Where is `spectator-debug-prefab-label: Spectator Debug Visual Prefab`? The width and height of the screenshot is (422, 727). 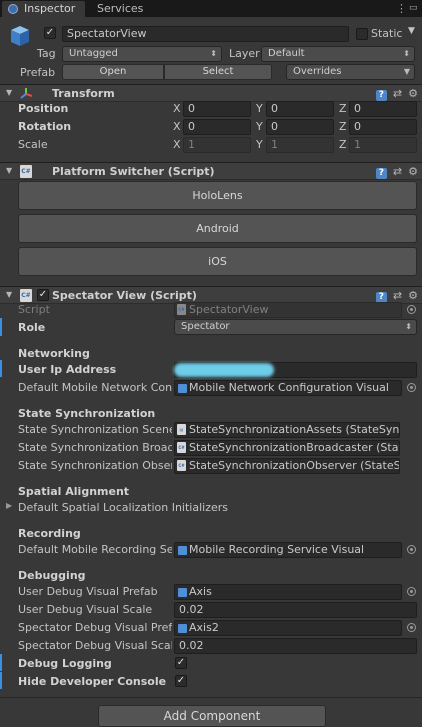
spectator-debug-prefab-label: Spectator Debug Visual Prefab is located at coordinates (95, 627).